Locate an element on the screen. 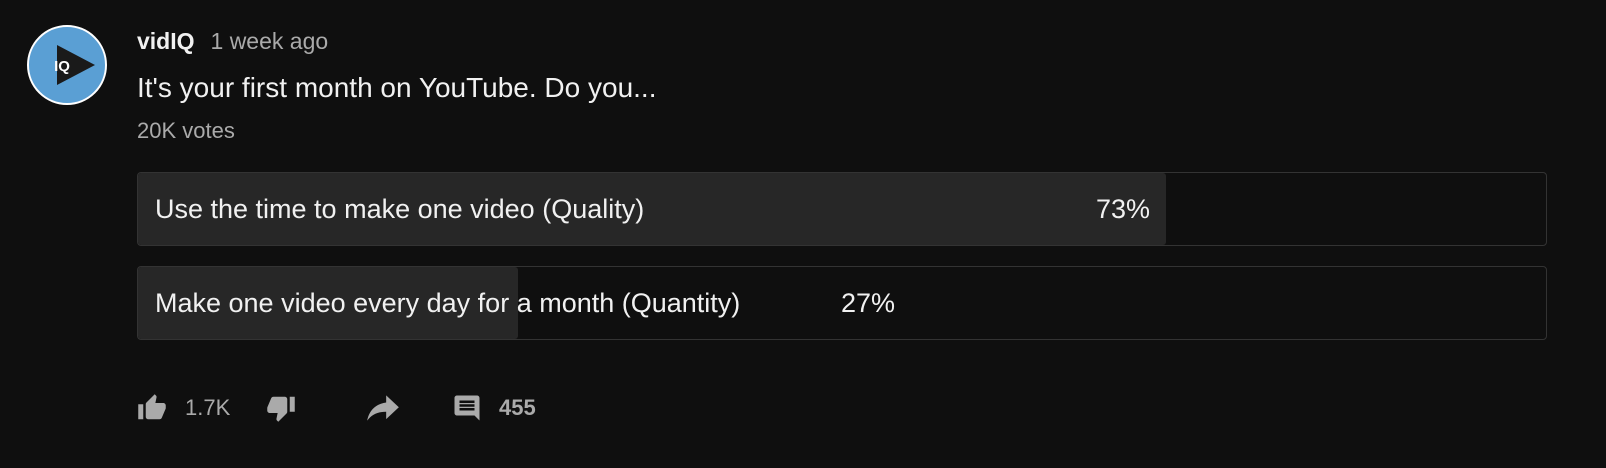 This screenshot has width=1606, height=468. share-icon is located at coordinates (383, 408).